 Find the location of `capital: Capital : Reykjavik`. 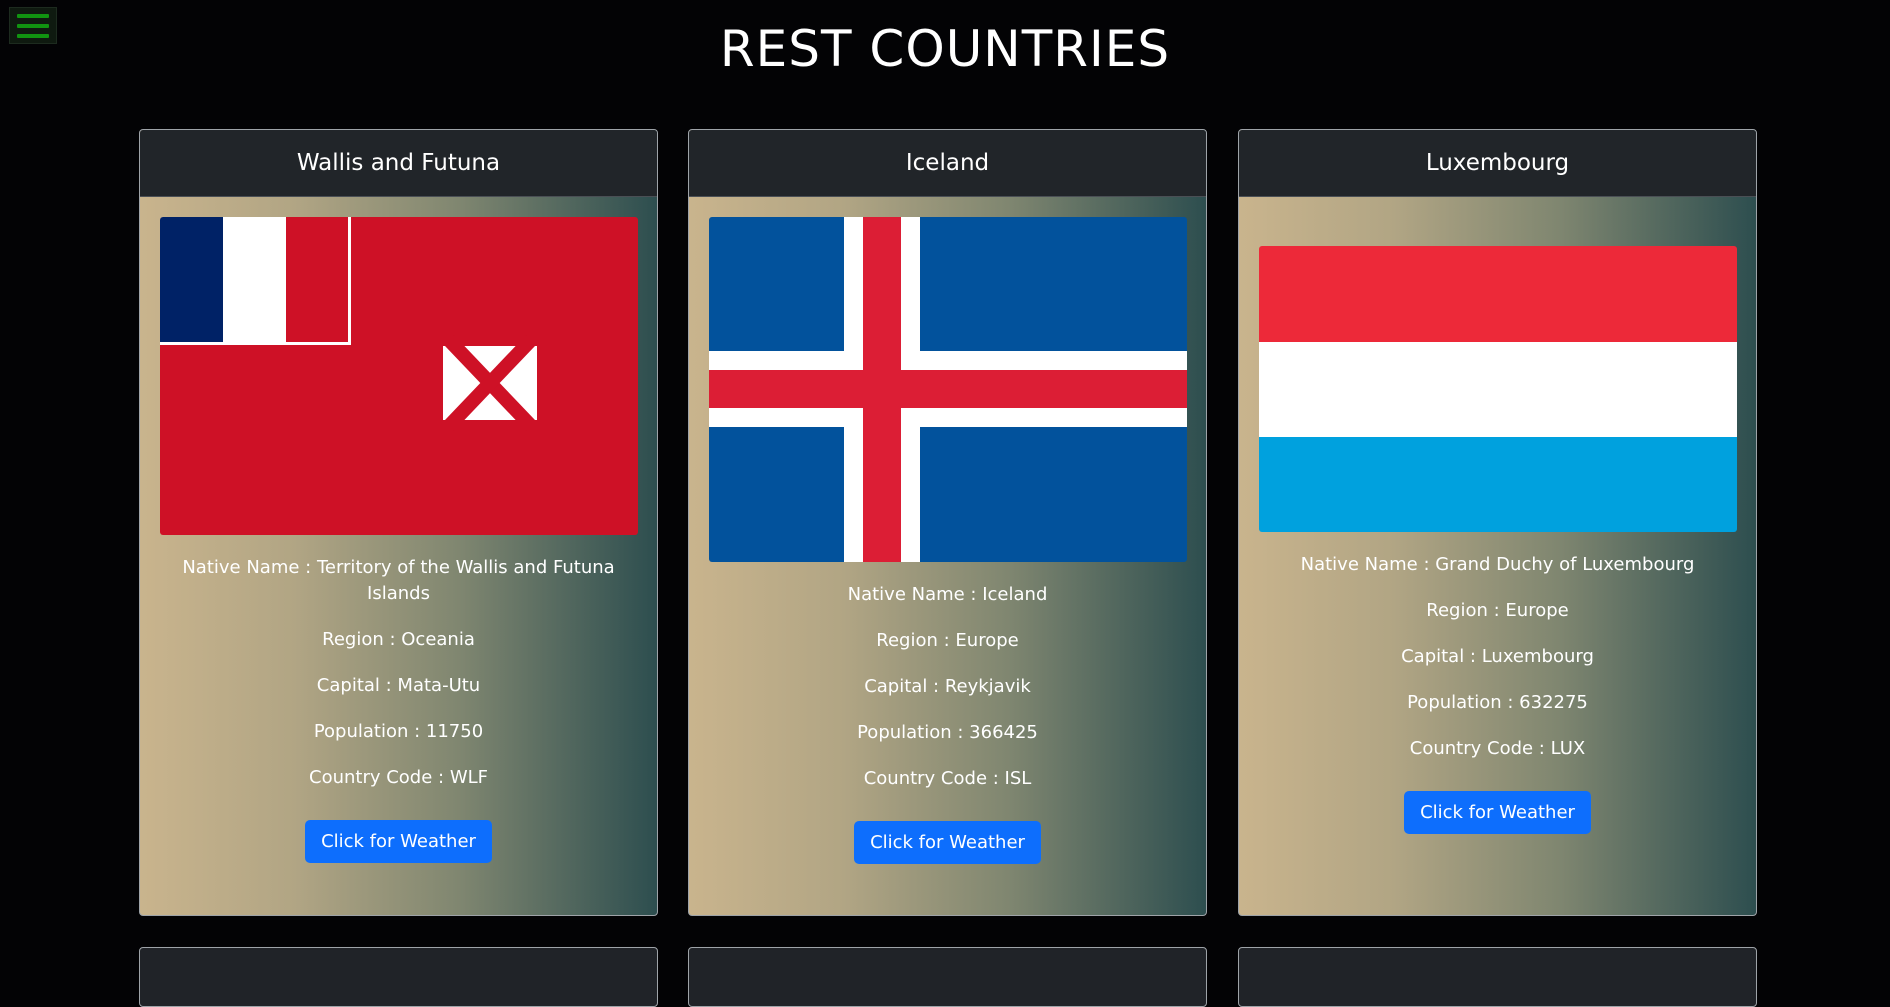

capital: Capital : Reykjavik is located at coordinates (947, 686).